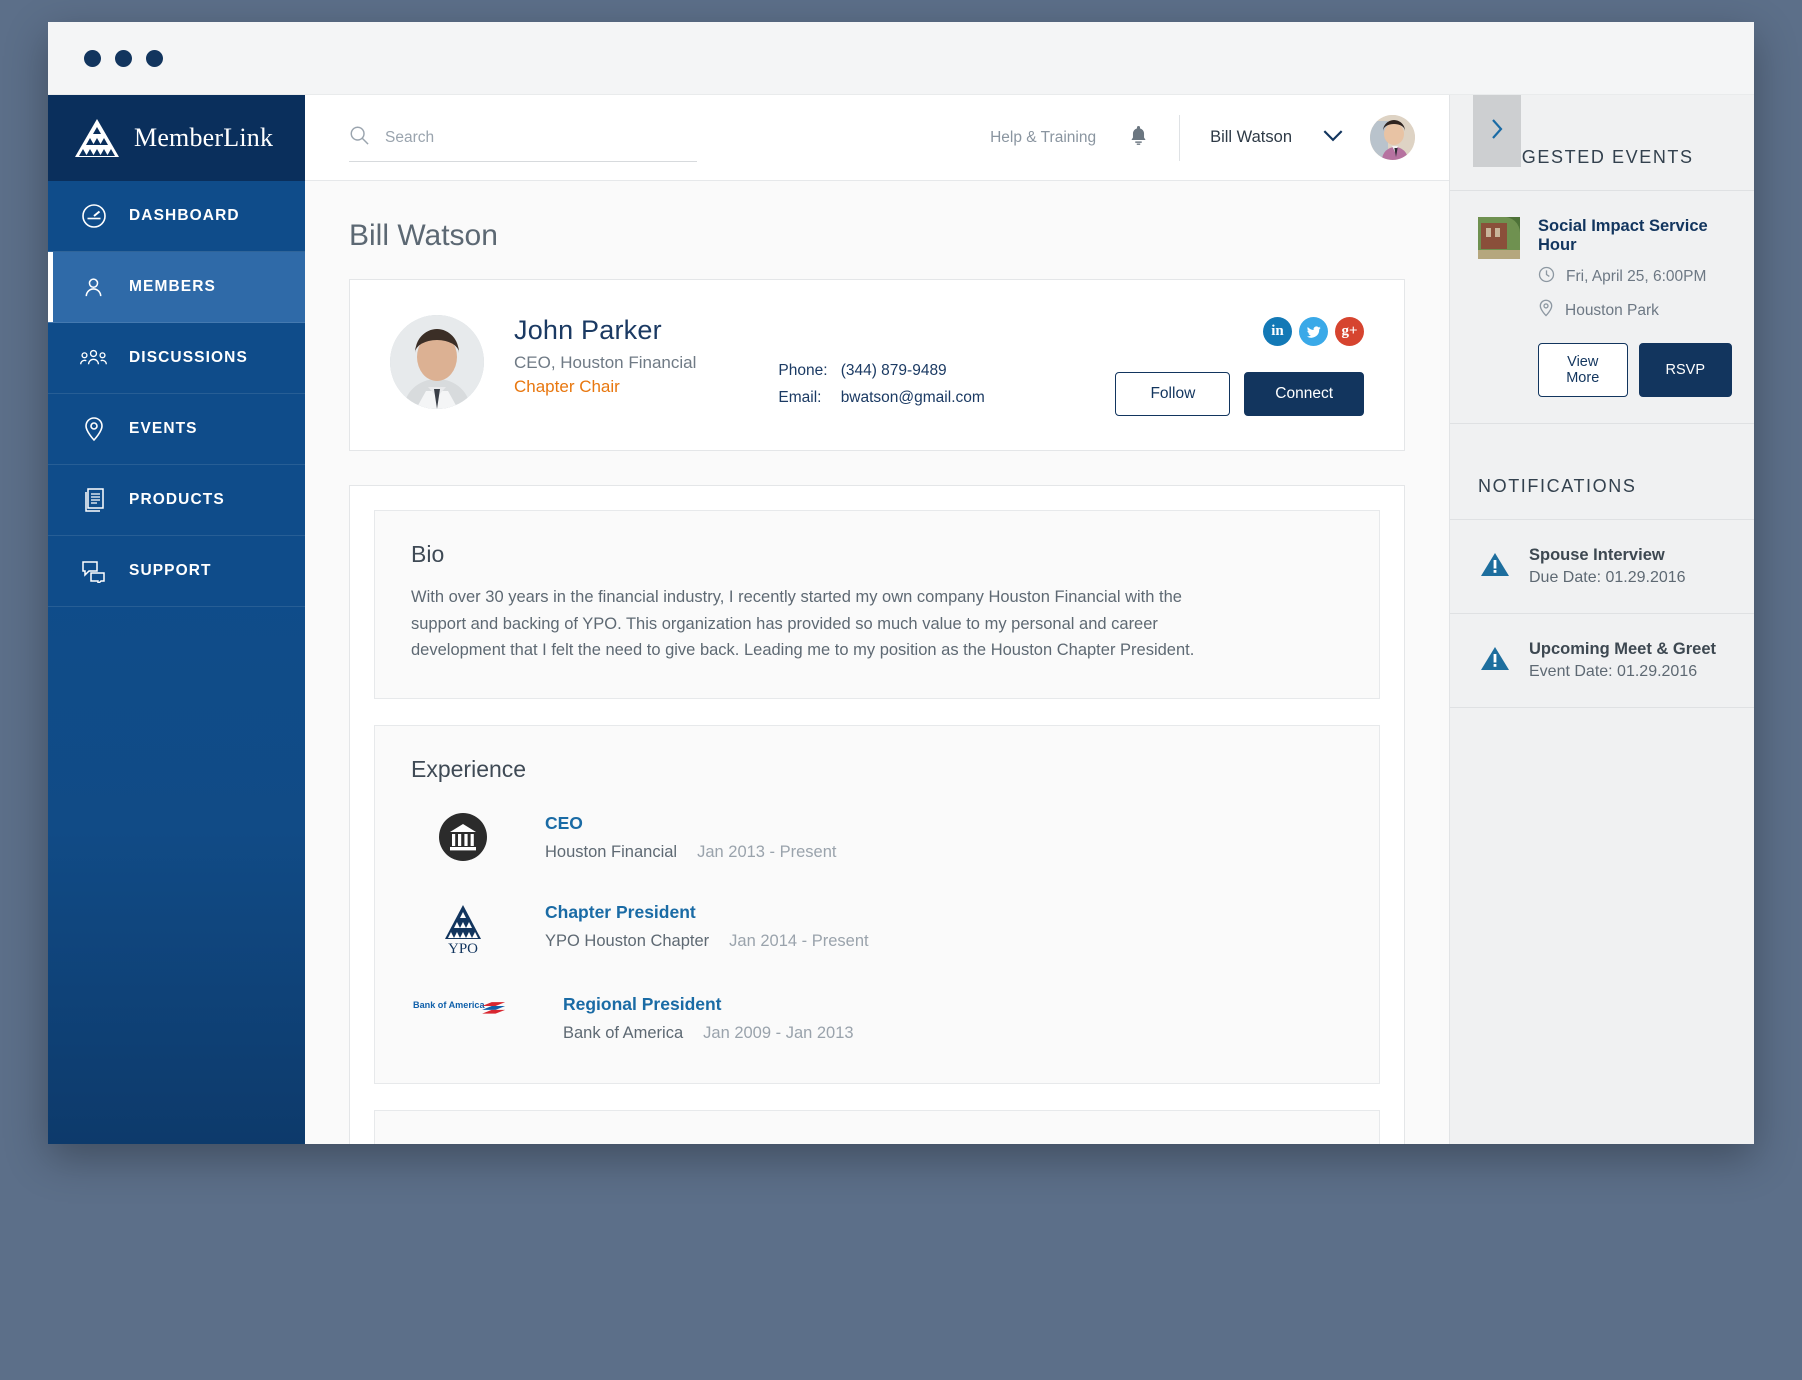 The height and width of the screenshot is (1380, 1802). I want to click on email-row: Email: bwatson@gmail.com, so click(881, 397).